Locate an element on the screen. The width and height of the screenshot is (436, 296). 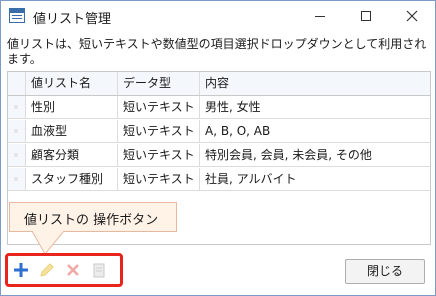
maximize-icon is located at coordinates (366, 16).